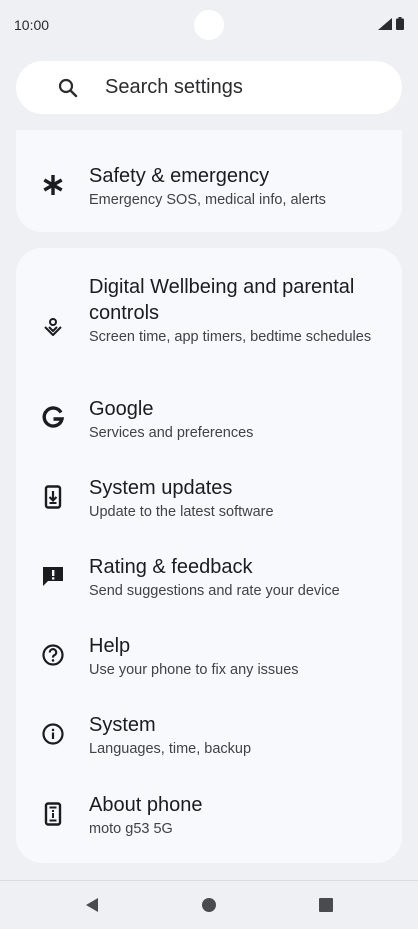  Describe the element at coordinates (53, 576) in the screenshot. I see `feedback-icon` at that location.